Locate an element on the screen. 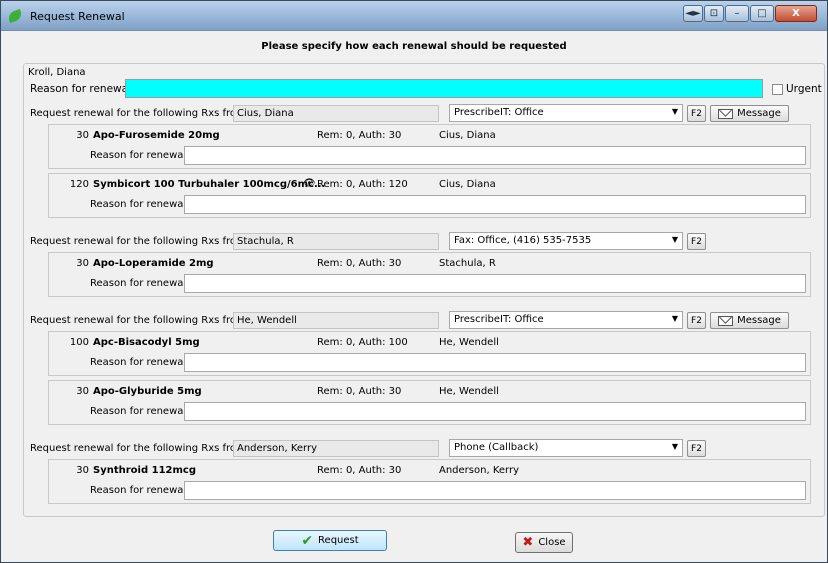 This screenshot has width=828, height=563. urgent-label: Urgent is located at coordinates (804, 89).